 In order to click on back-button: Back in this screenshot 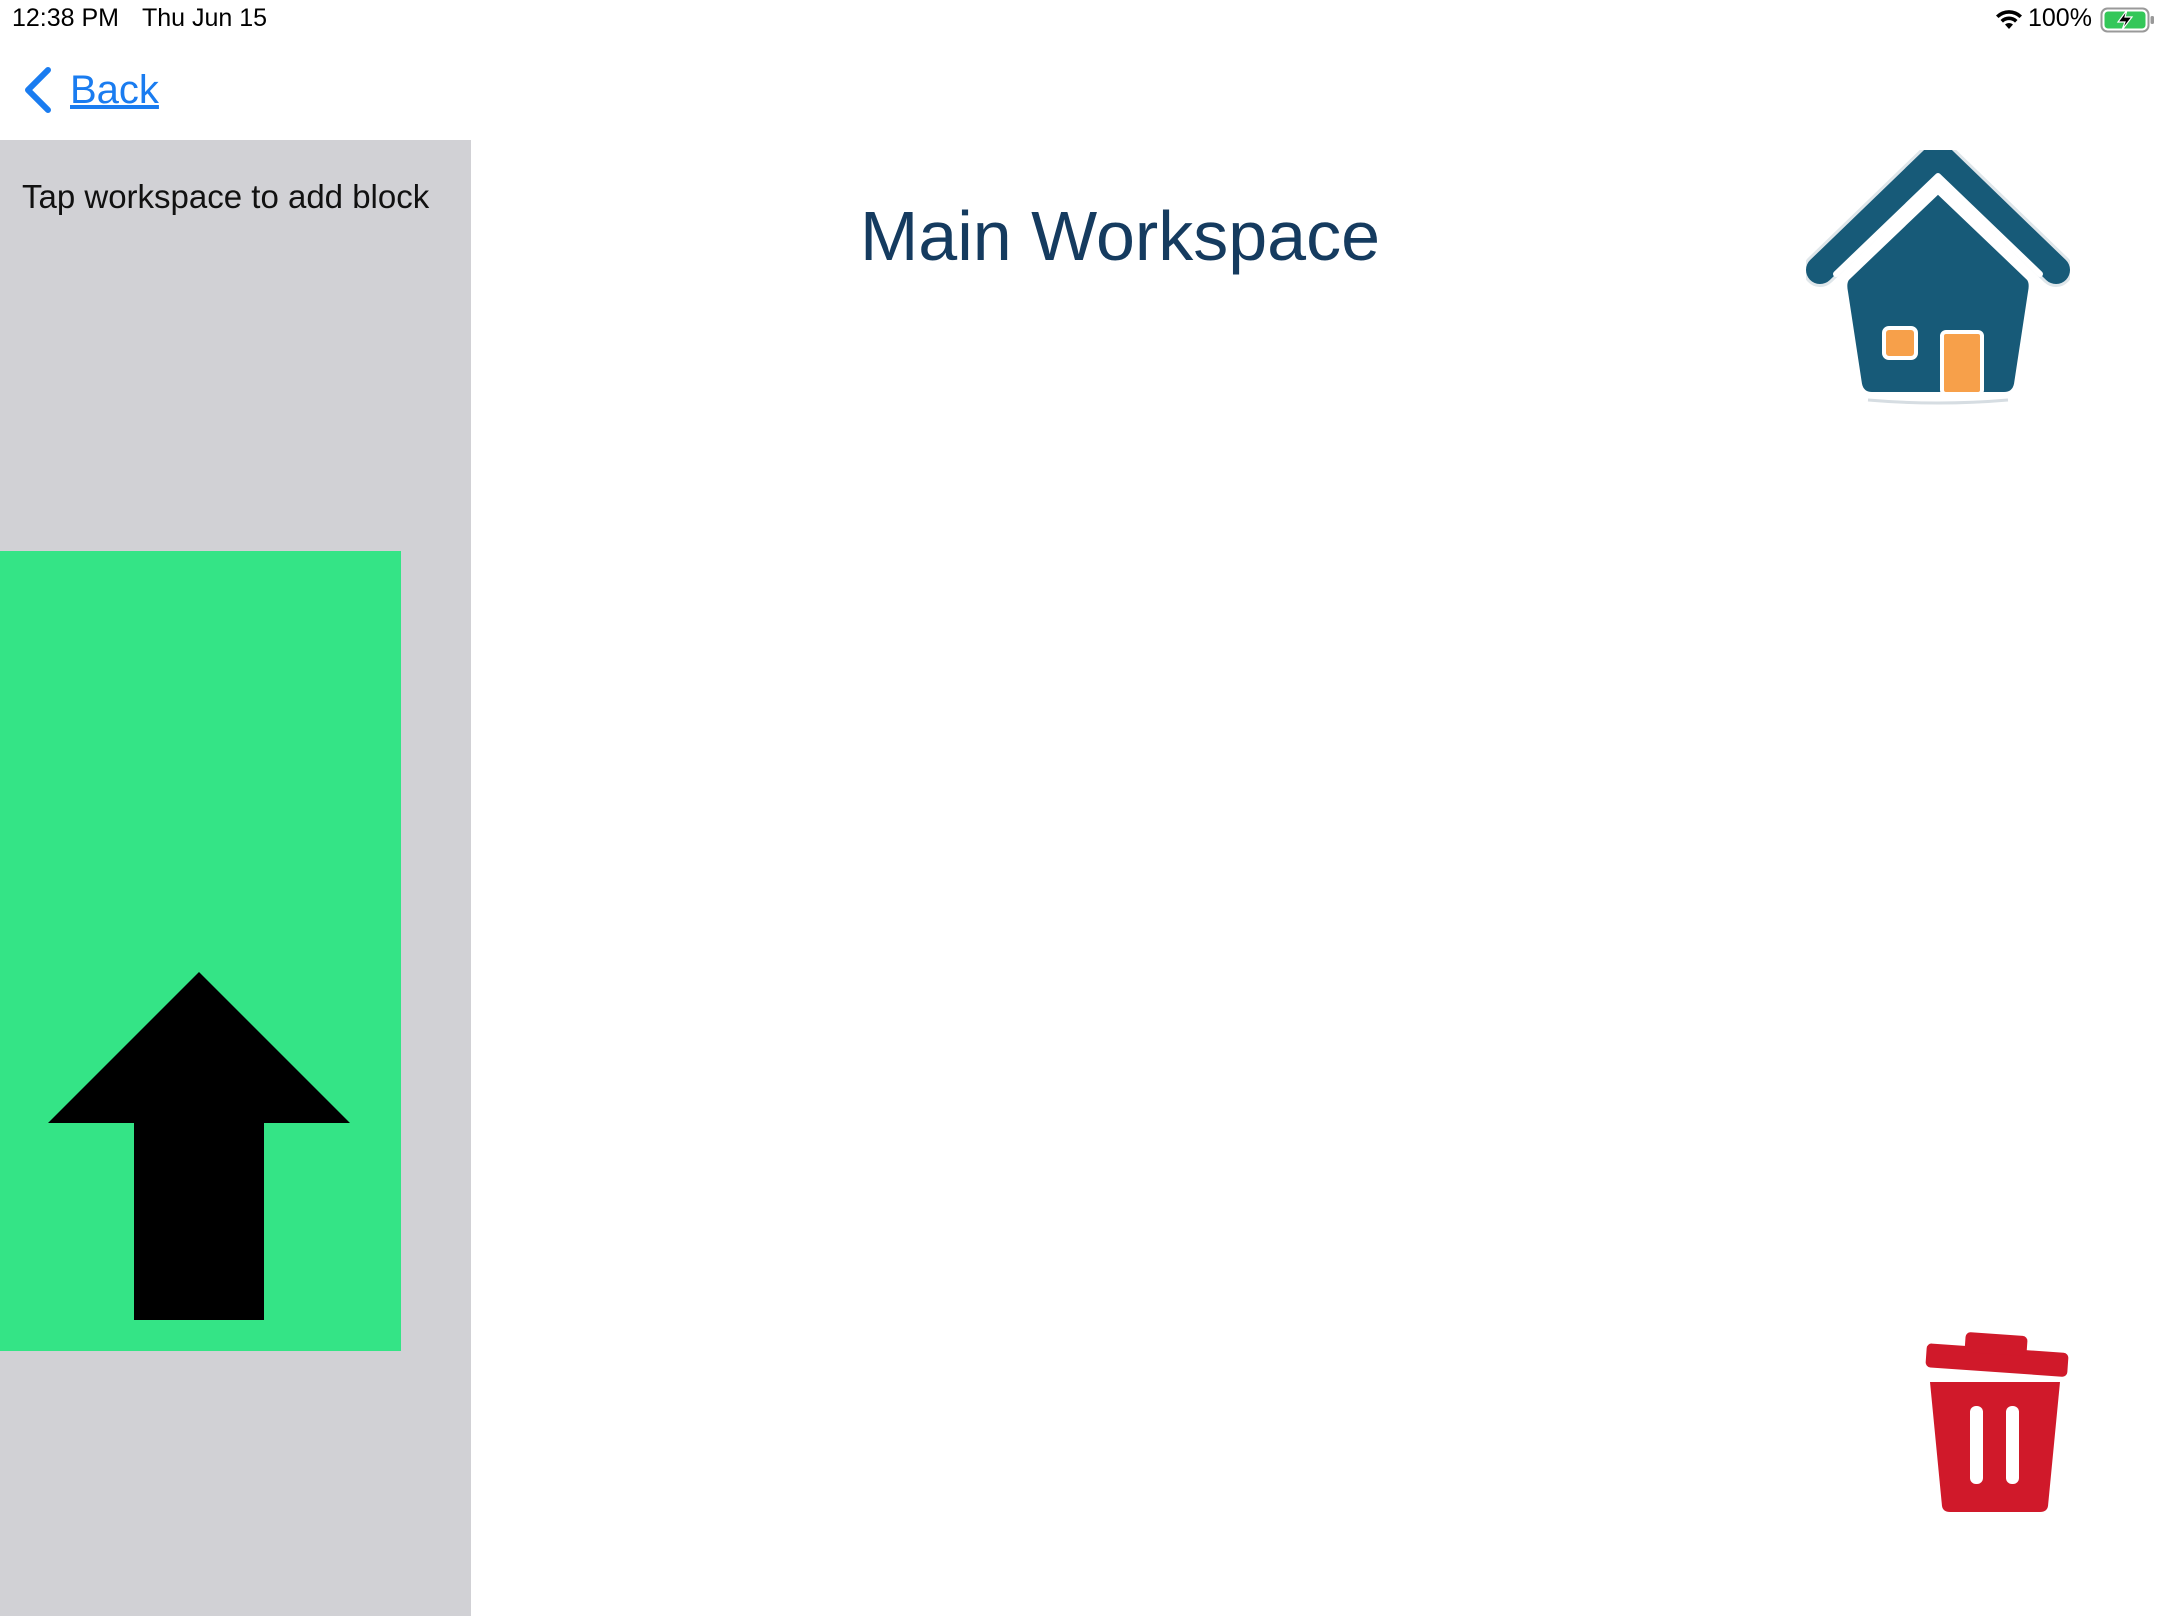, I will do `click(90, 90)`.